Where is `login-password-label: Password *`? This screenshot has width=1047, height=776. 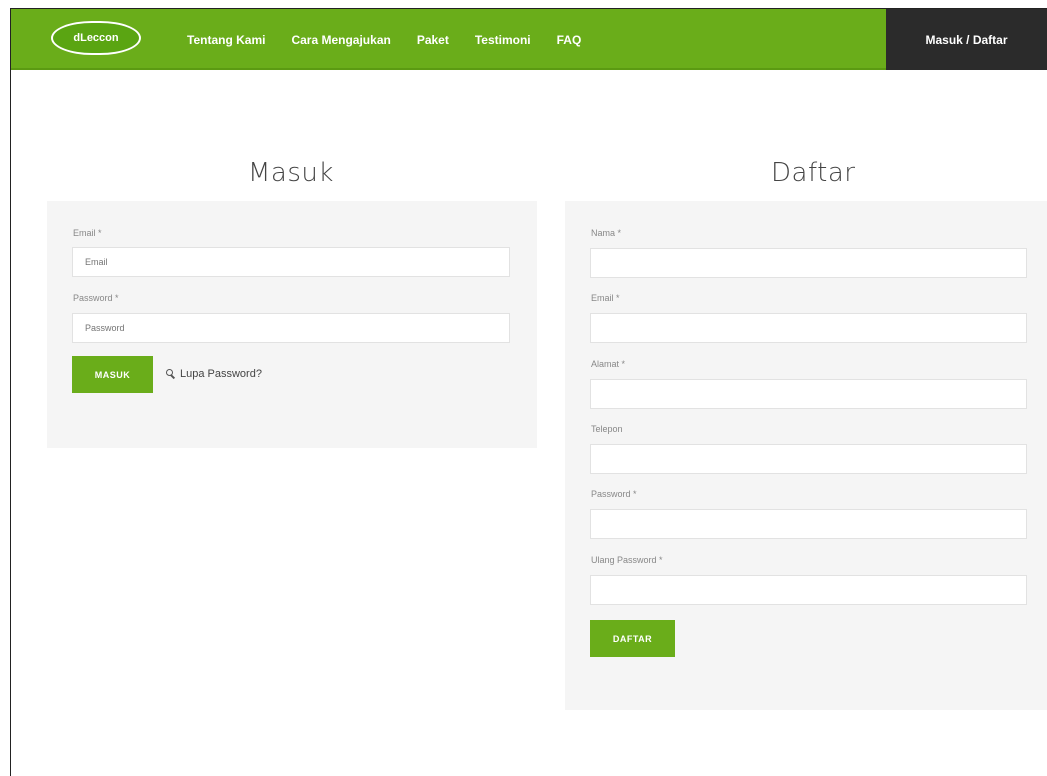
login-password-label: Password * is located at coordinates (96, 298).